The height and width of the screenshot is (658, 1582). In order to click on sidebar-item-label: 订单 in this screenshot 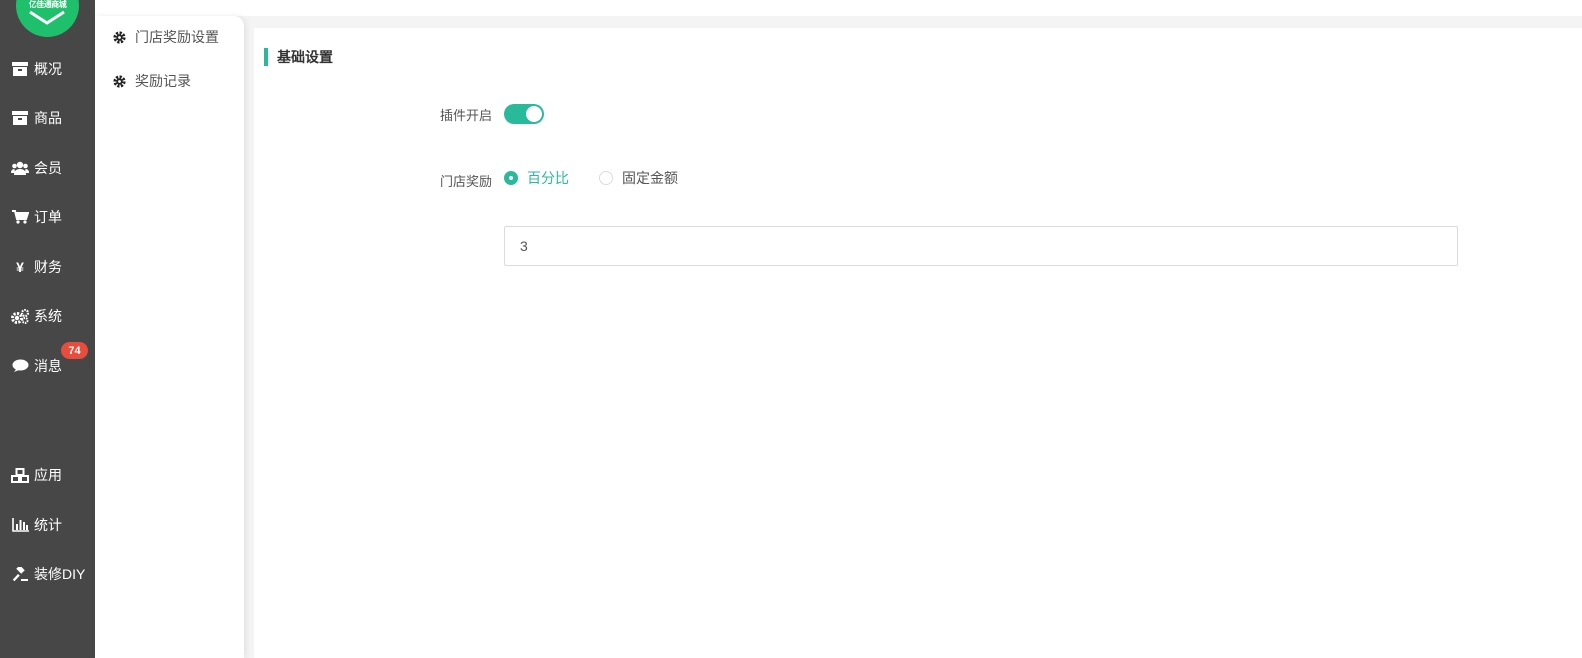, I will do `click(48, 217)`.